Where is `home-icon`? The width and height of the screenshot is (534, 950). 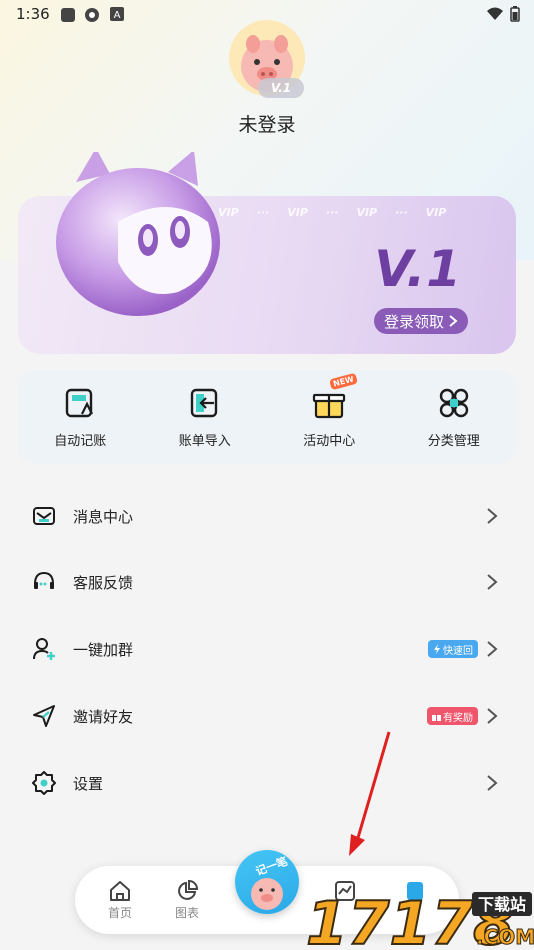 home-icon is located at coordinates (120, 891).